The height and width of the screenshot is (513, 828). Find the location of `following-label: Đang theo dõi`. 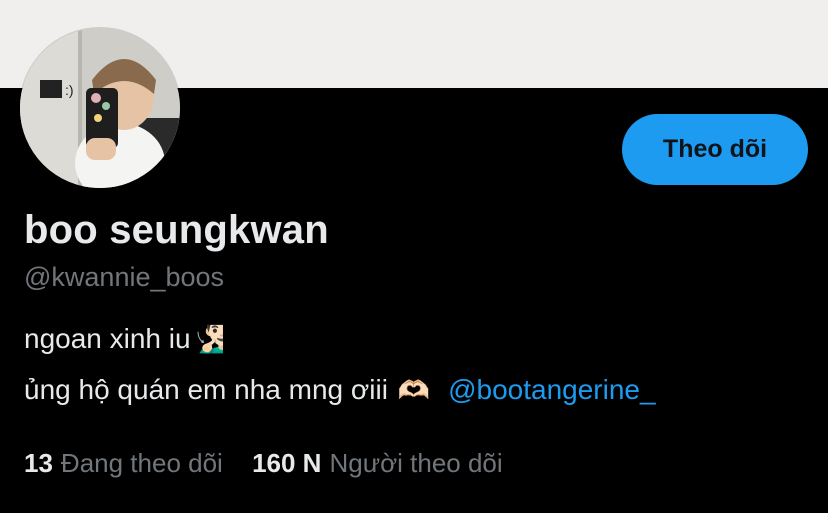

following-label: Đang theo dõi is located at coordinates (141, 463).